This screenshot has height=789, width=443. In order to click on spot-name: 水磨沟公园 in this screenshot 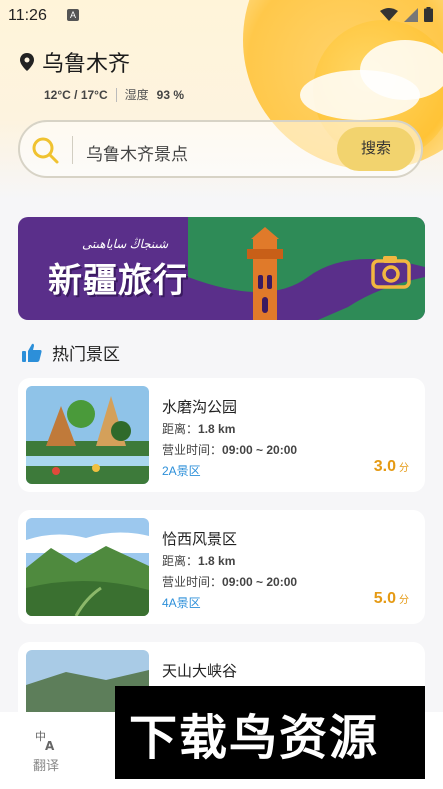, I will do `click(200, 407)`.